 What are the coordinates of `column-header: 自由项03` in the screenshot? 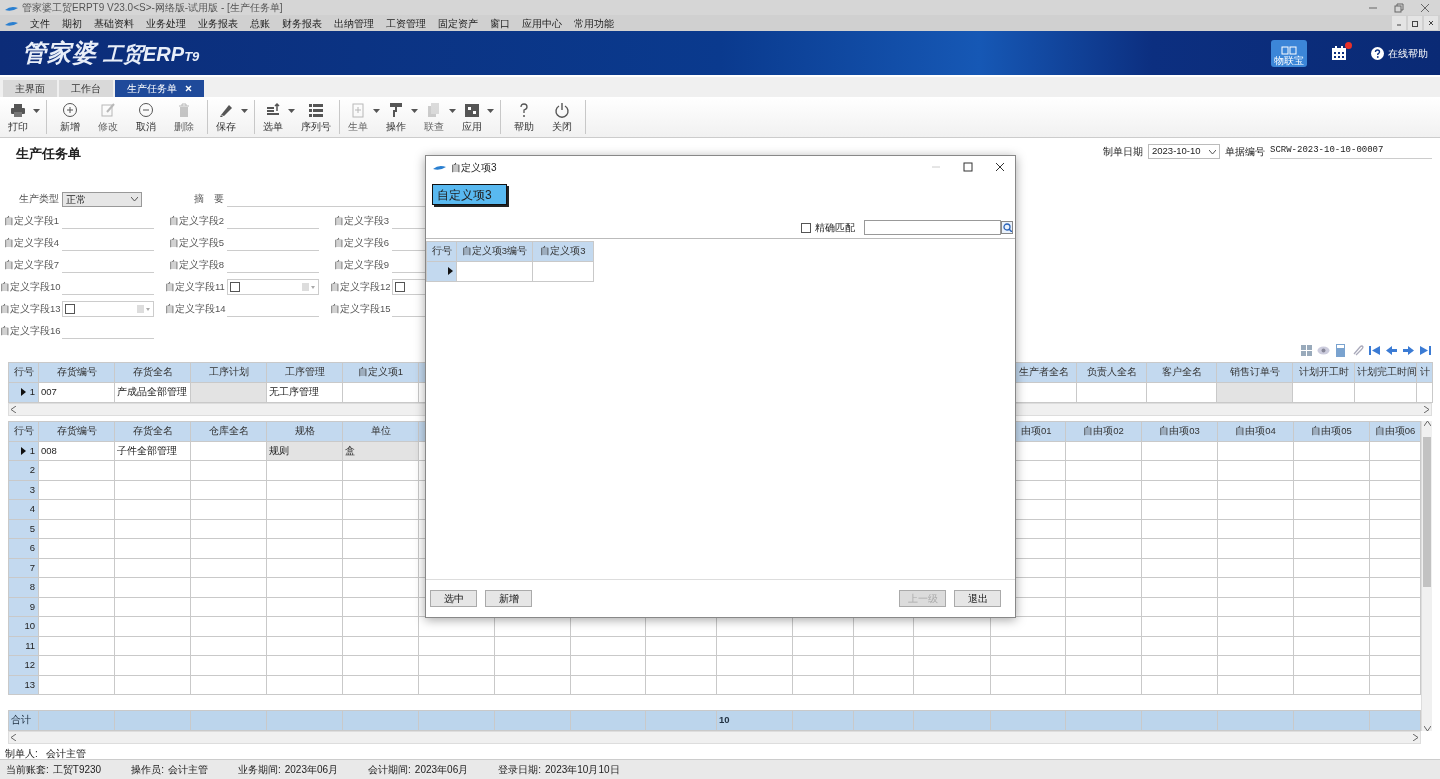 It's located at (1179, 431).